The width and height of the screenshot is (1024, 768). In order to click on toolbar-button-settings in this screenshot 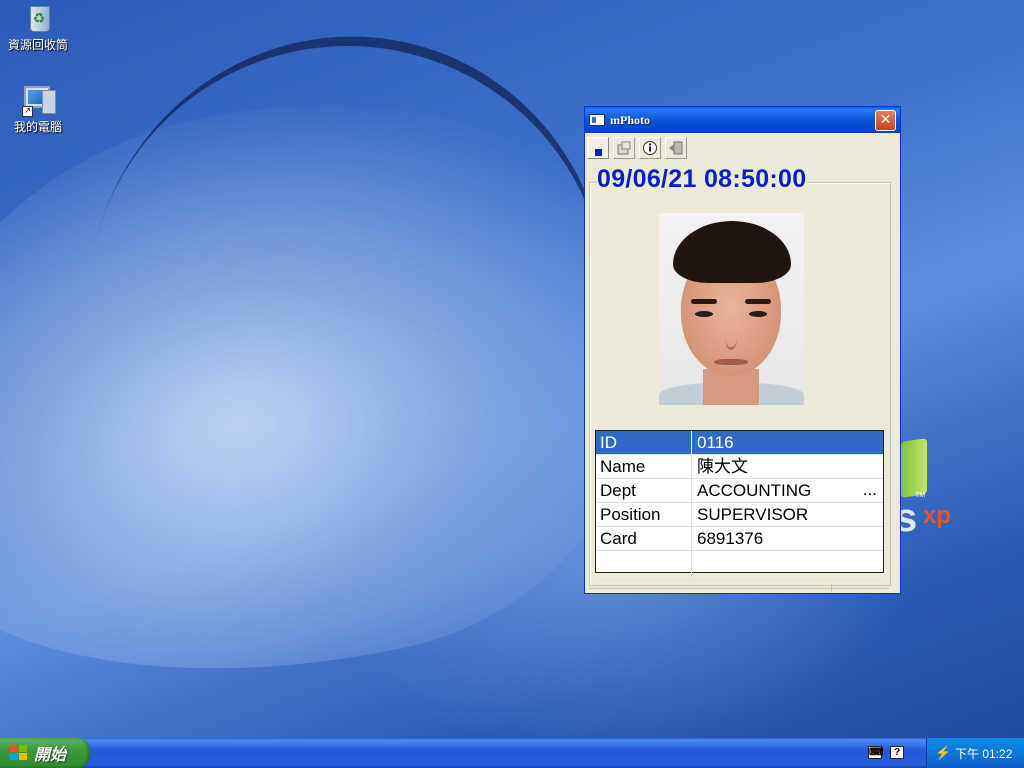, I will do `click(624, 148)`.